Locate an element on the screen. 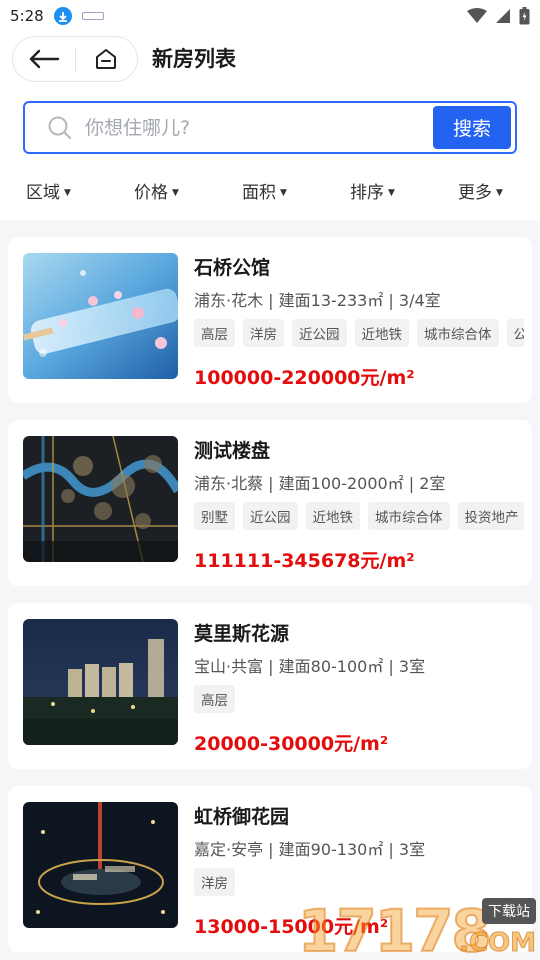  listing-title: 测试楼盘 is located at coordinates (232, 451).